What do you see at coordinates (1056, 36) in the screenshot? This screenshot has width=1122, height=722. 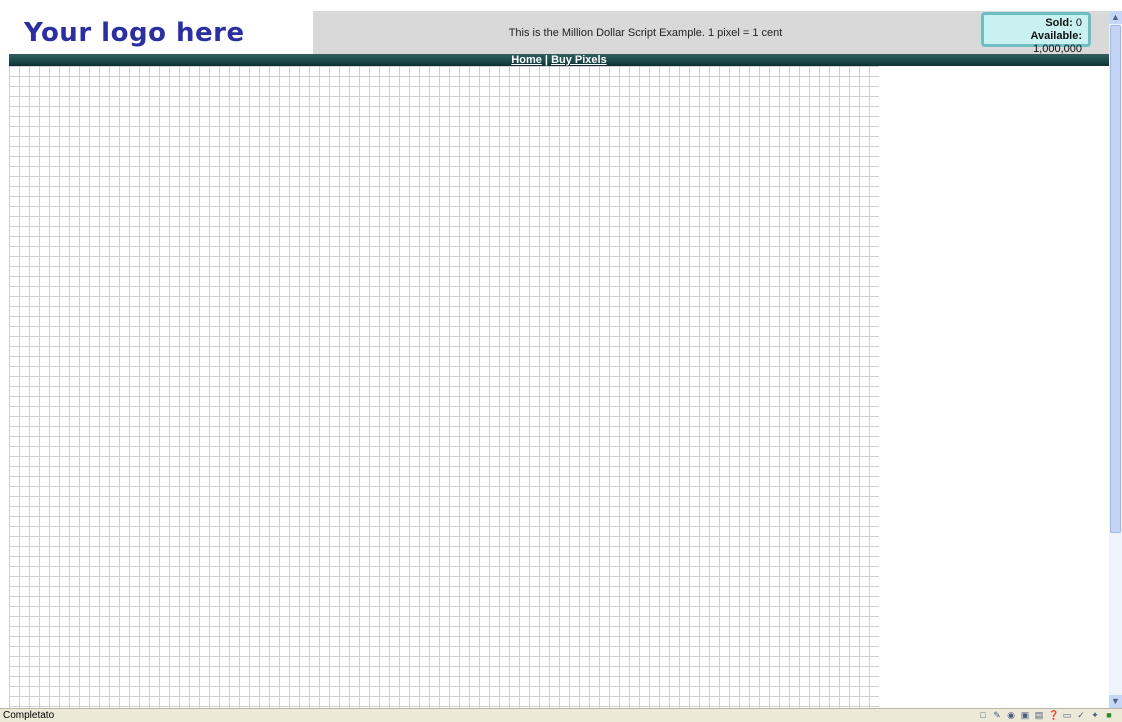 I see `available-label: Available:` at bounding box center [1056, 36].